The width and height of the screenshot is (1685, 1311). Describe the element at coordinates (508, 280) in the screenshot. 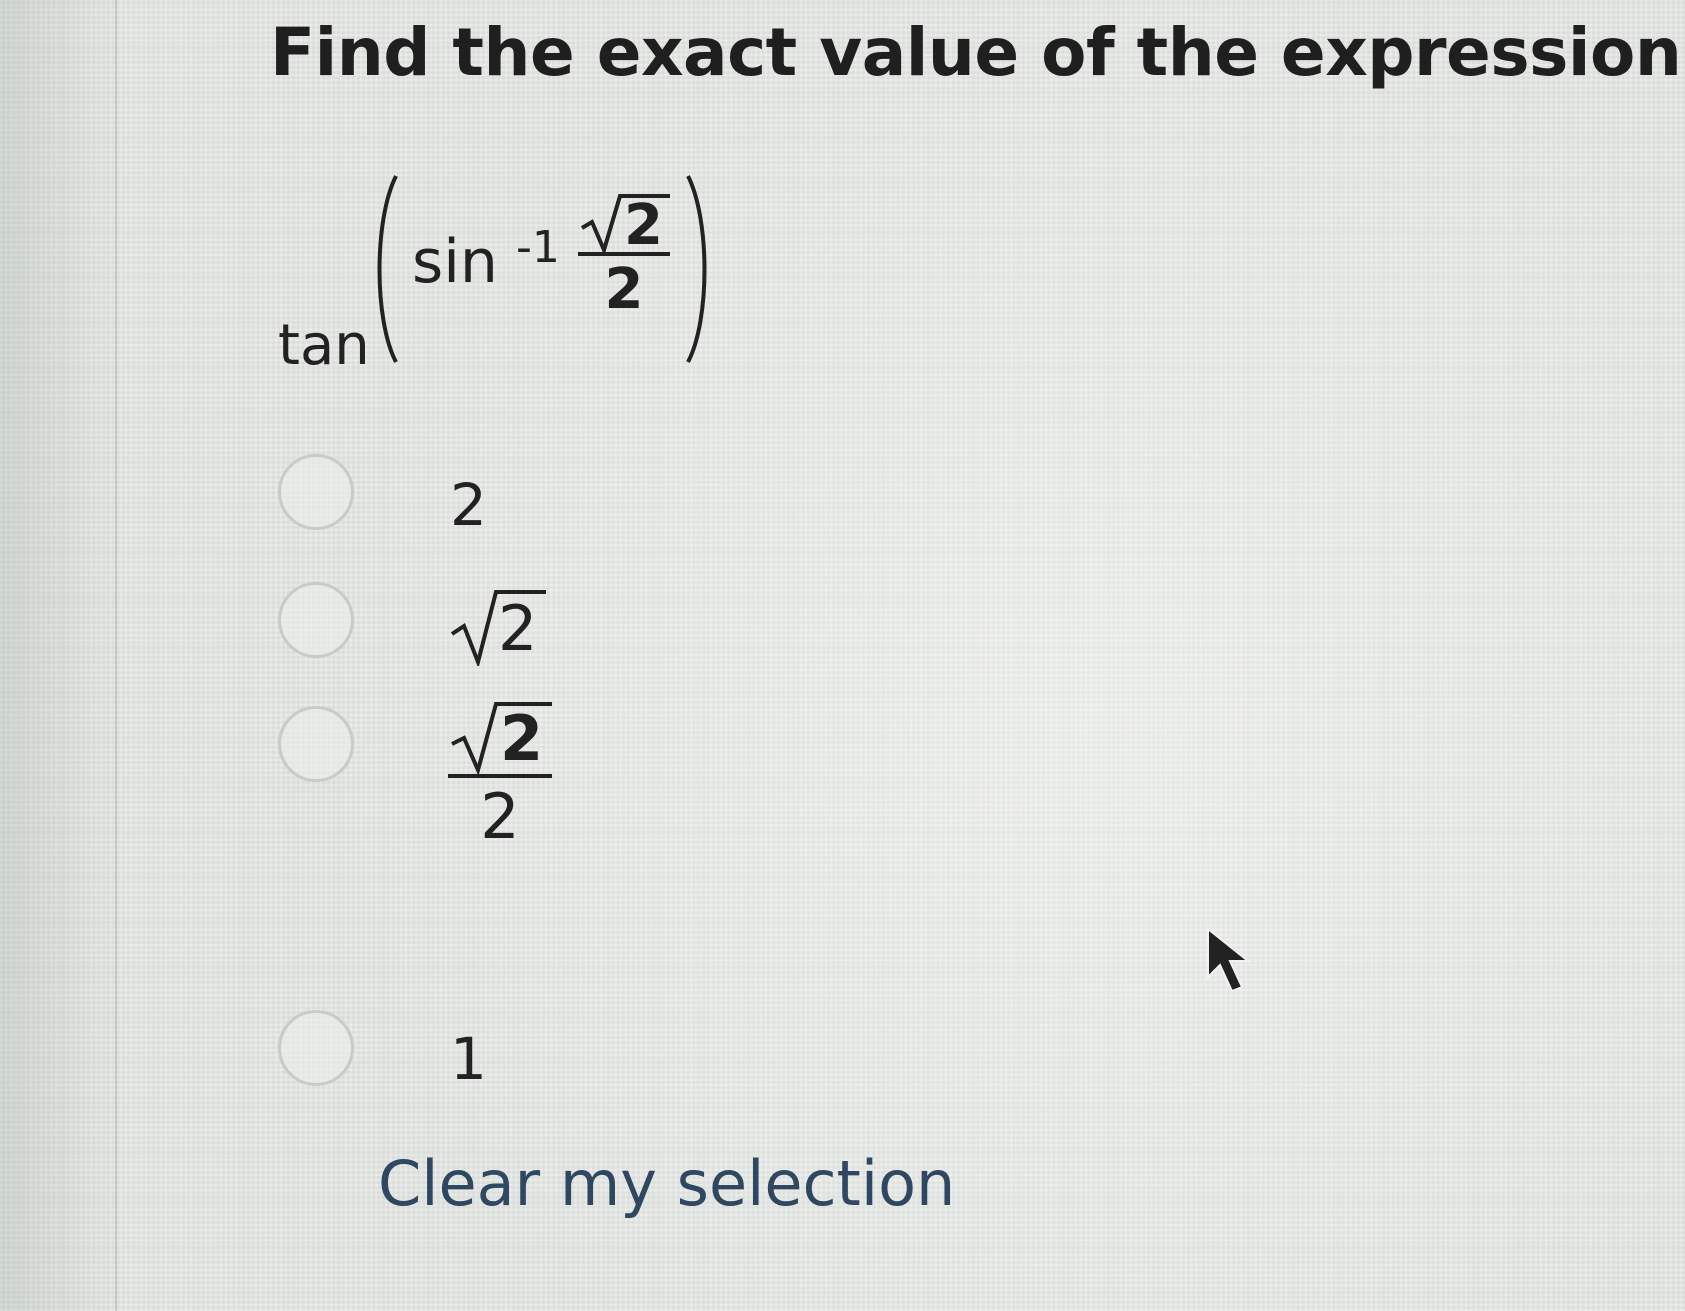

I see `question-expression: tan sin -1 2 2` at that location.